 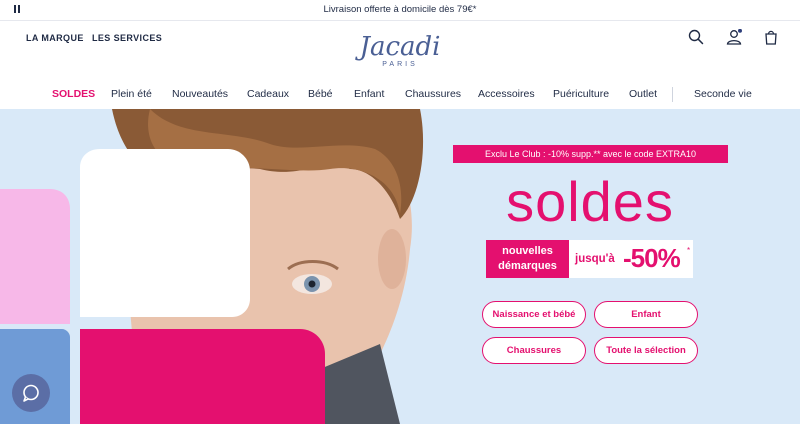 What do you see at coordinates (734, 37) in the screenshot?
I see `account-icon` at bounding box center [734, 37].